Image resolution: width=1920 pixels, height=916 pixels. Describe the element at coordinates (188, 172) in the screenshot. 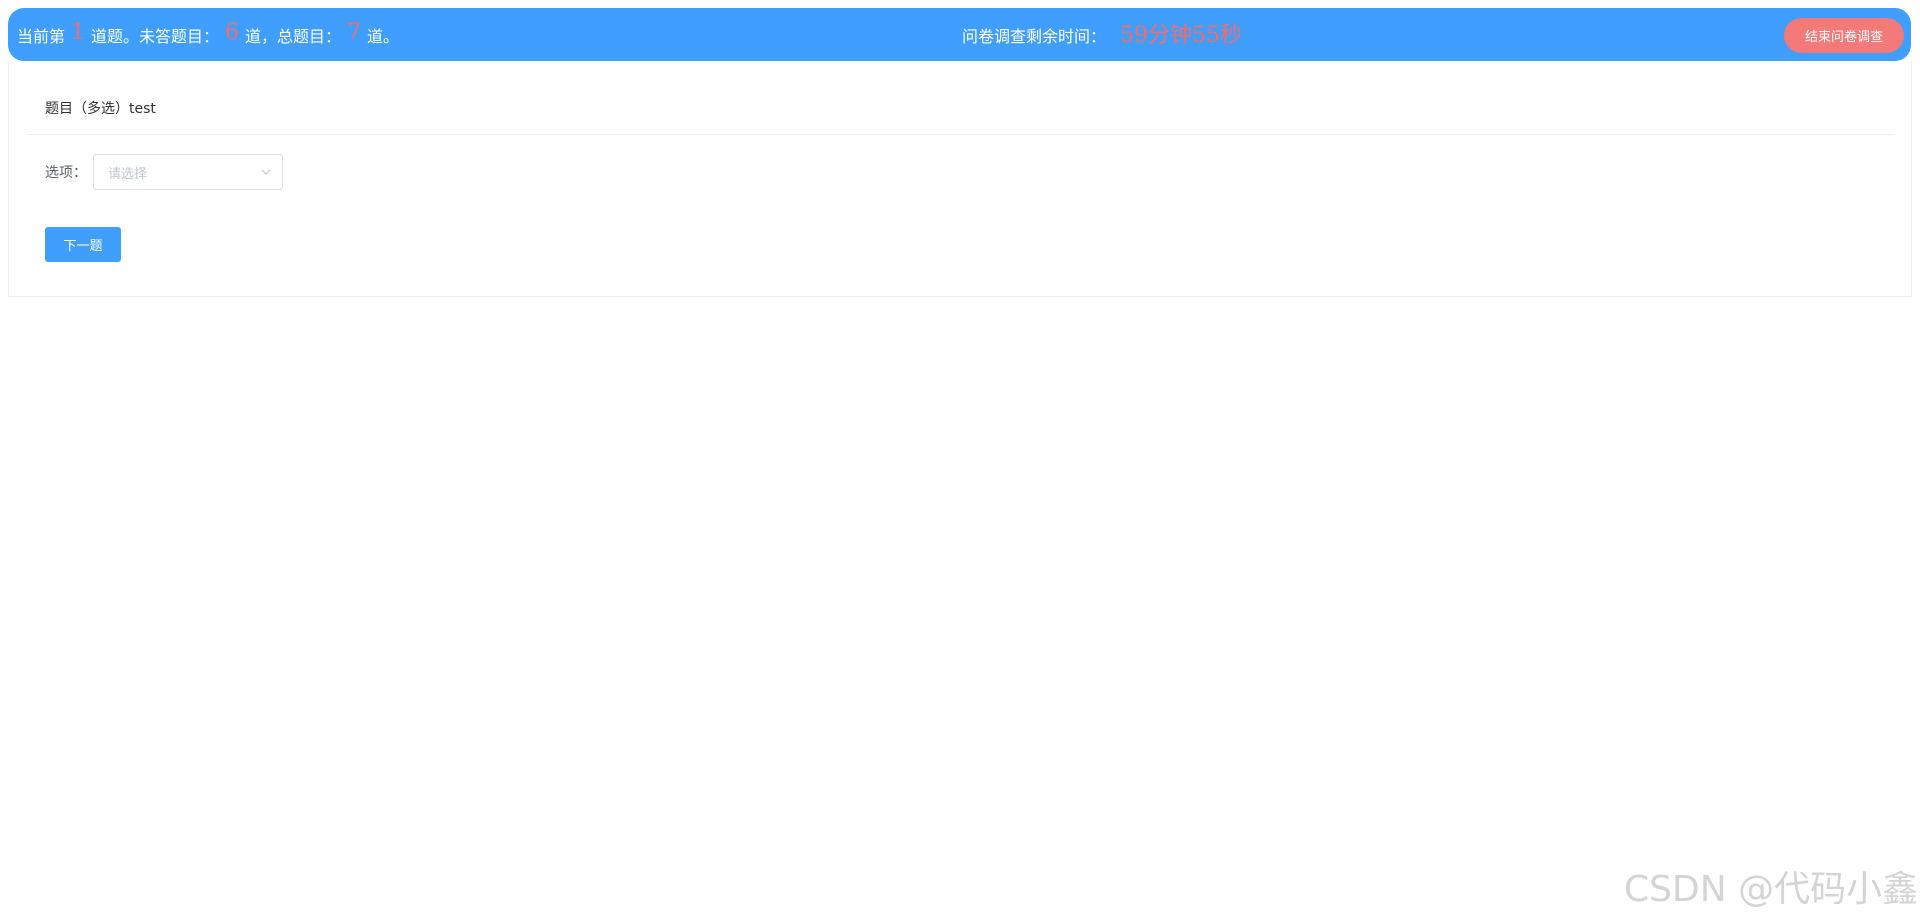

I see `options-select: 请选择` at that location.